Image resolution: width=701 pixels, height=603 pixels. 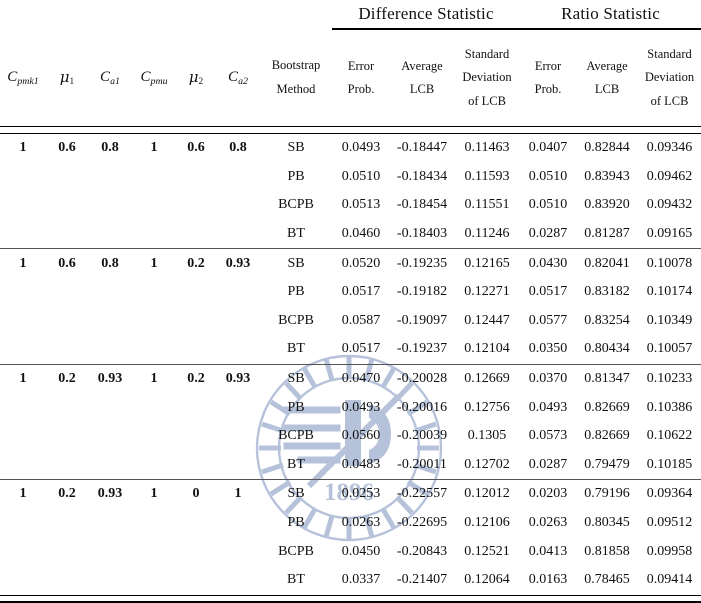 I want to click on cell-statistic-value: -0.18454, so click(x=422, y=205).